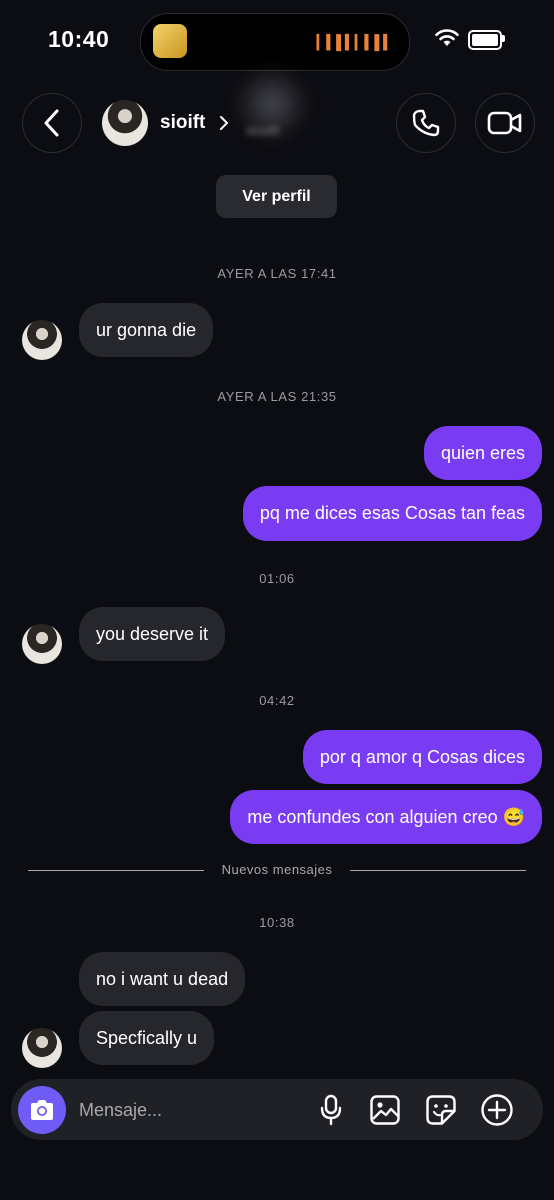 Image resolution: width=554 pixels, height=1200 pixels. I want to click on camera-icon, so click(42, 1110).